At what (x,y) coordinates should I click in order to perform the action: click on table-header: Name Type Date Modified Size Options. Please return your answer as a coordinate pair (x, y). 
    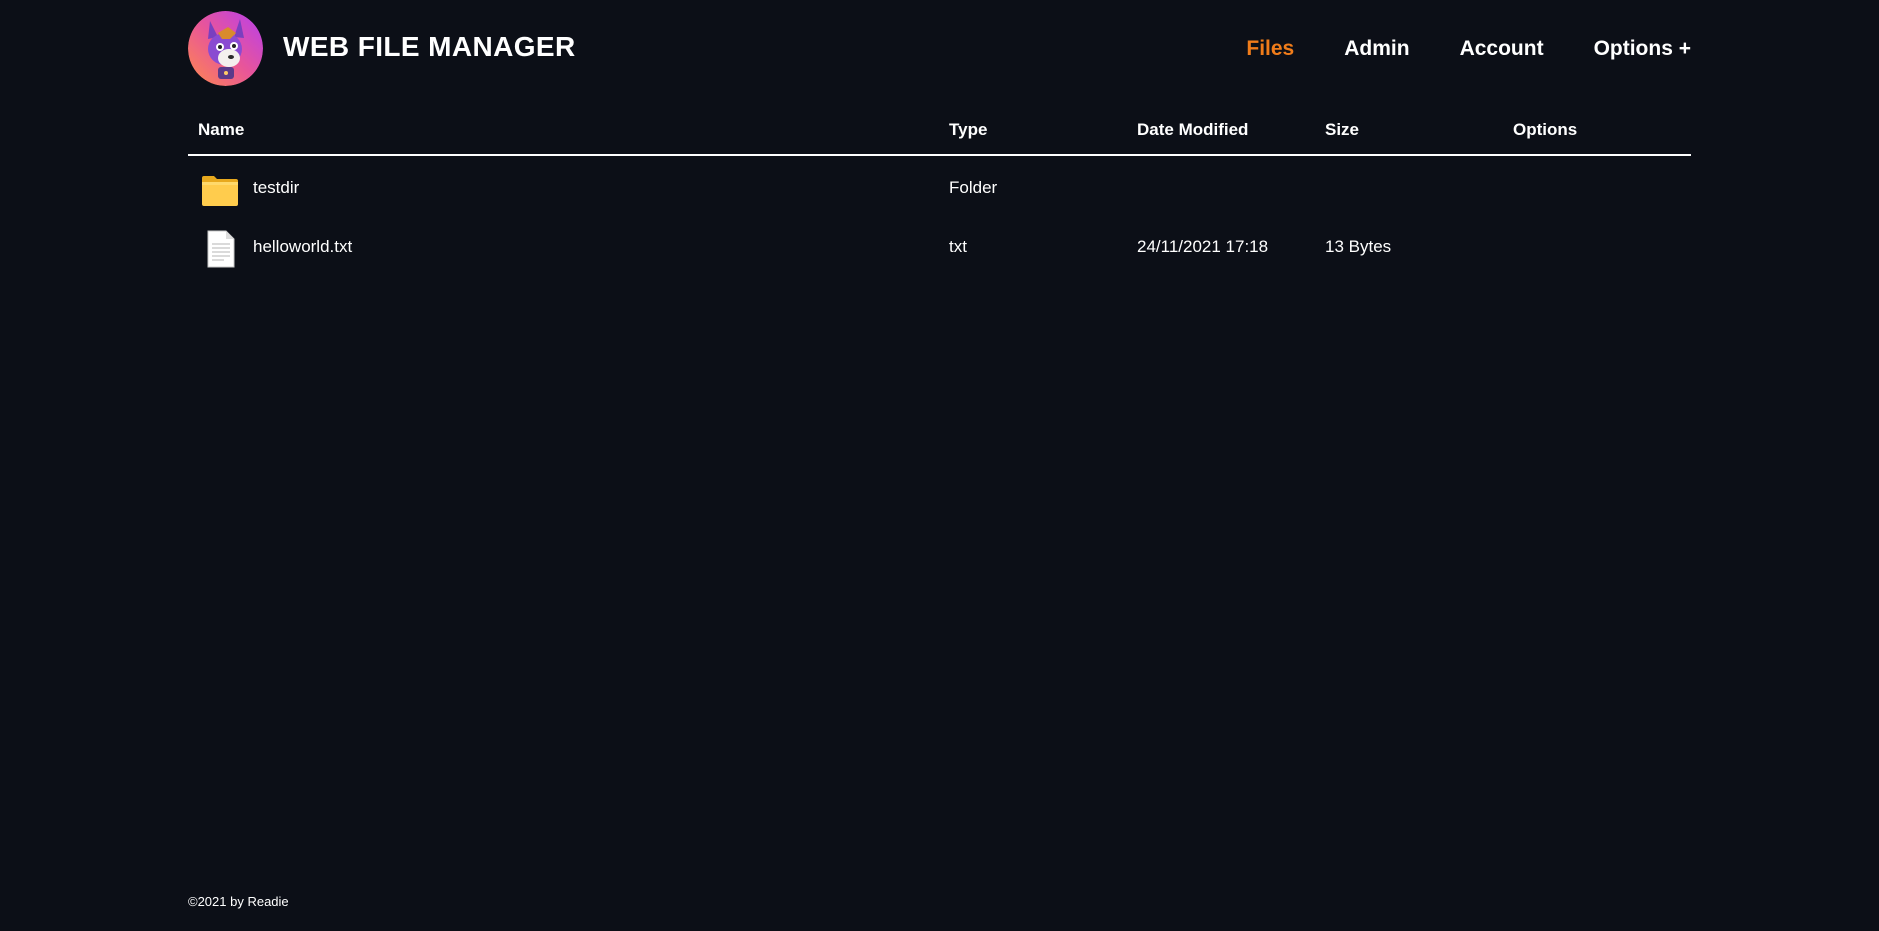
    Looking at the image, I should click on (939, 134).